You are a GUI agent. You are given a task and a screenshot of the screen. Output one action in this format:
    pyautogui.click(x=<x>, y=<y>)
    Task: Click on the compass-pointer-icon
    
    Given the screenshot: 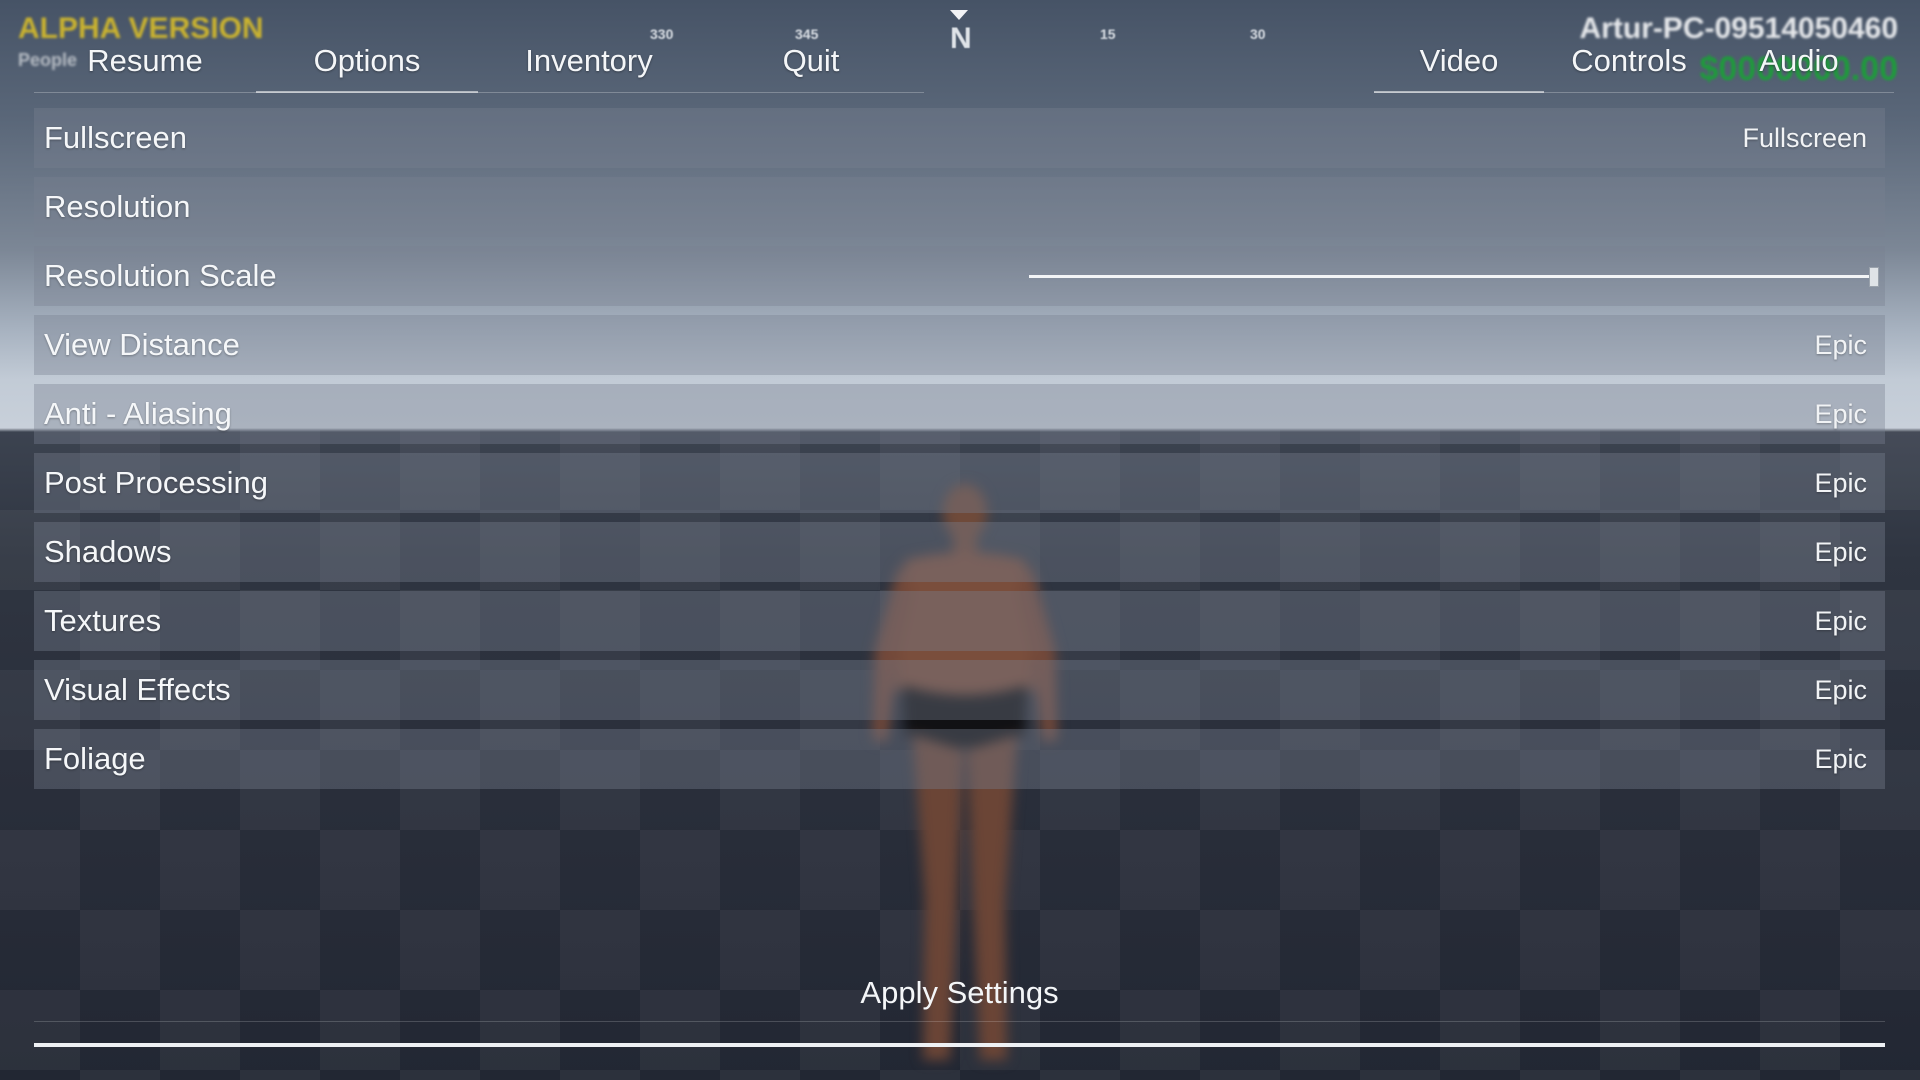 What is the action you would take?
    pyautogui.click(x=959, y=15)
    